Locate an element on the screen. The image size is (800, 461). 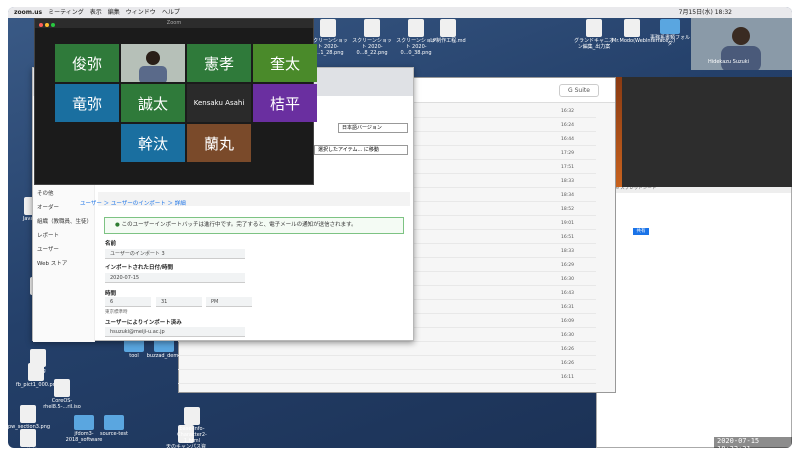
desktop-icon-label: 事務系書類フォルダ is located at coordinates (670, 41).